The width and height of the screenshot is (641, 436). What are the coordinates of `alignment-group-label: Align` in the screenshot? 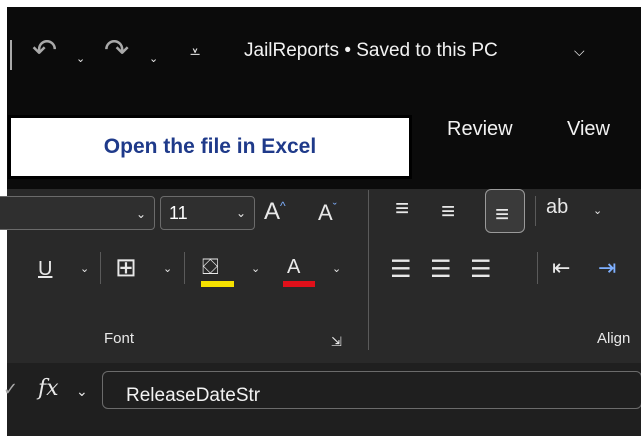 It's located at (614, 338).